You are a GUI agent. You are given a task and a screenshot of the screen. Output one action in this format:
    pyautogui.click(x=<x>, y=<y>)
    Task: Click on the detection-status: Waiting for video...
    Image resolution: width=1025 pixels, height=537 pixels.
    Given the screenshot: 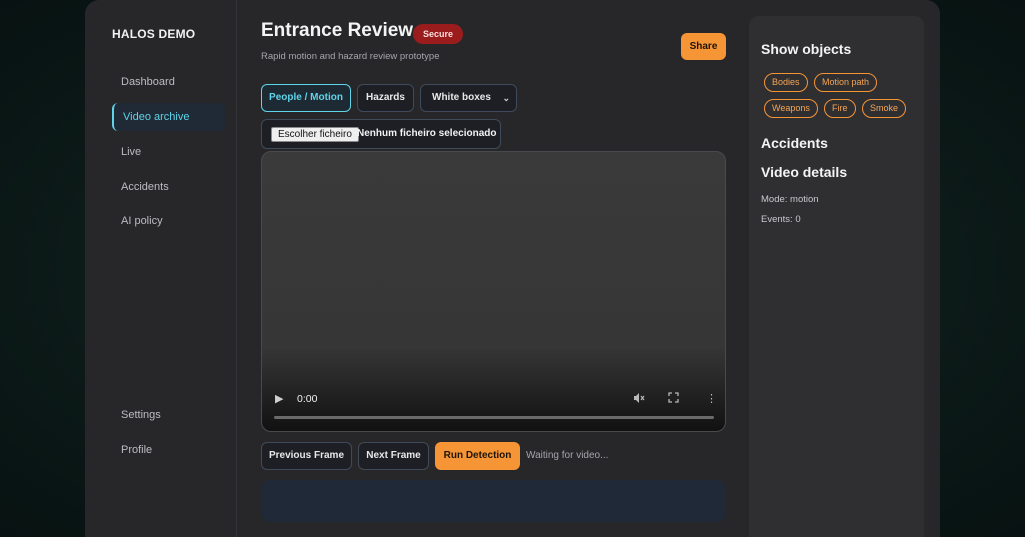 What is the action you would take?
    pyautogui.click(x=567, y=455)
    